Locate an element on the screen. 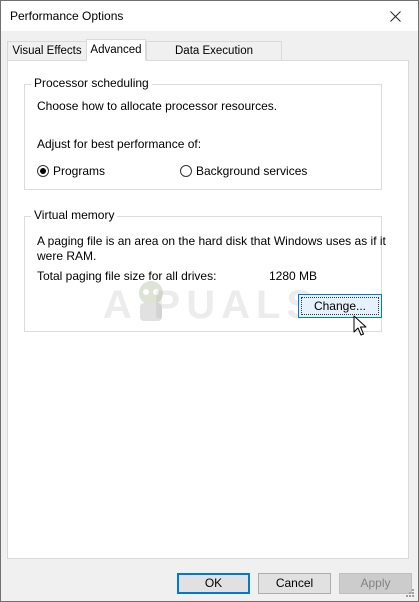 Image resolution: width=419 pixels, height=602 pixels. watermark-text: A PUALS is located at coordinates (211, 305).